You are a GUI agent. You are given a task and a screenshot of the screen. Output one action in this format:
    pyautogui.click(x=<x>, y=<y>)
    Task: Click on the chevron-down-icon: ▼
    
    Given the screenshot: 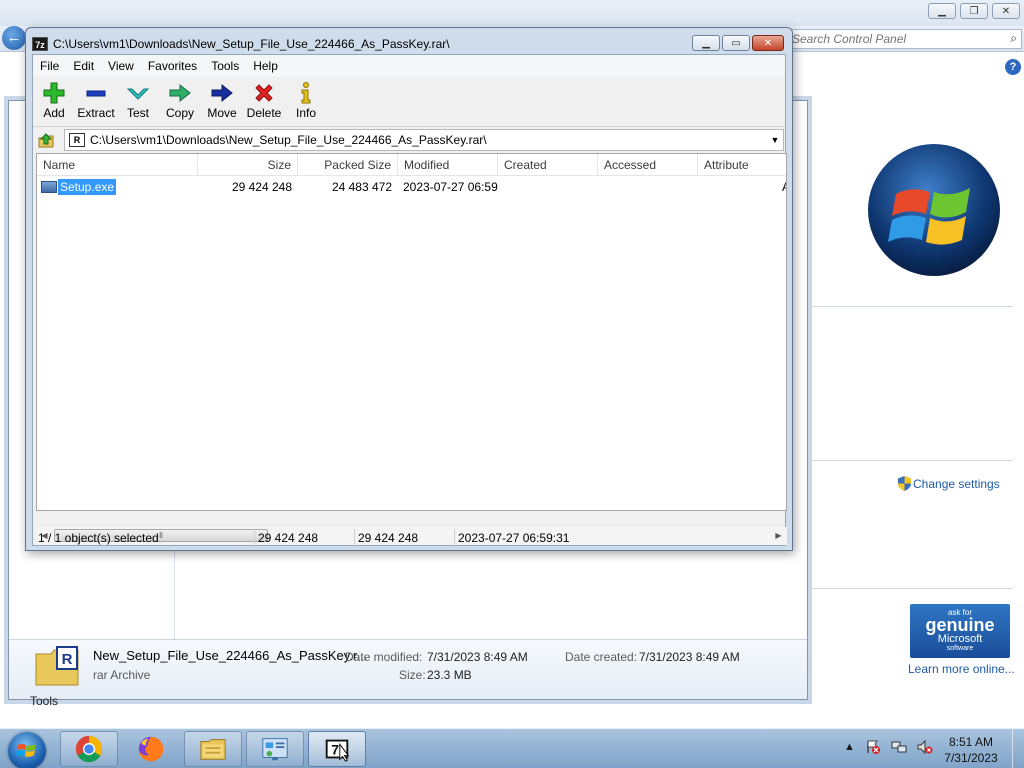 What is the action you would take?
    pyautogui.click(x=775, y=140)
    